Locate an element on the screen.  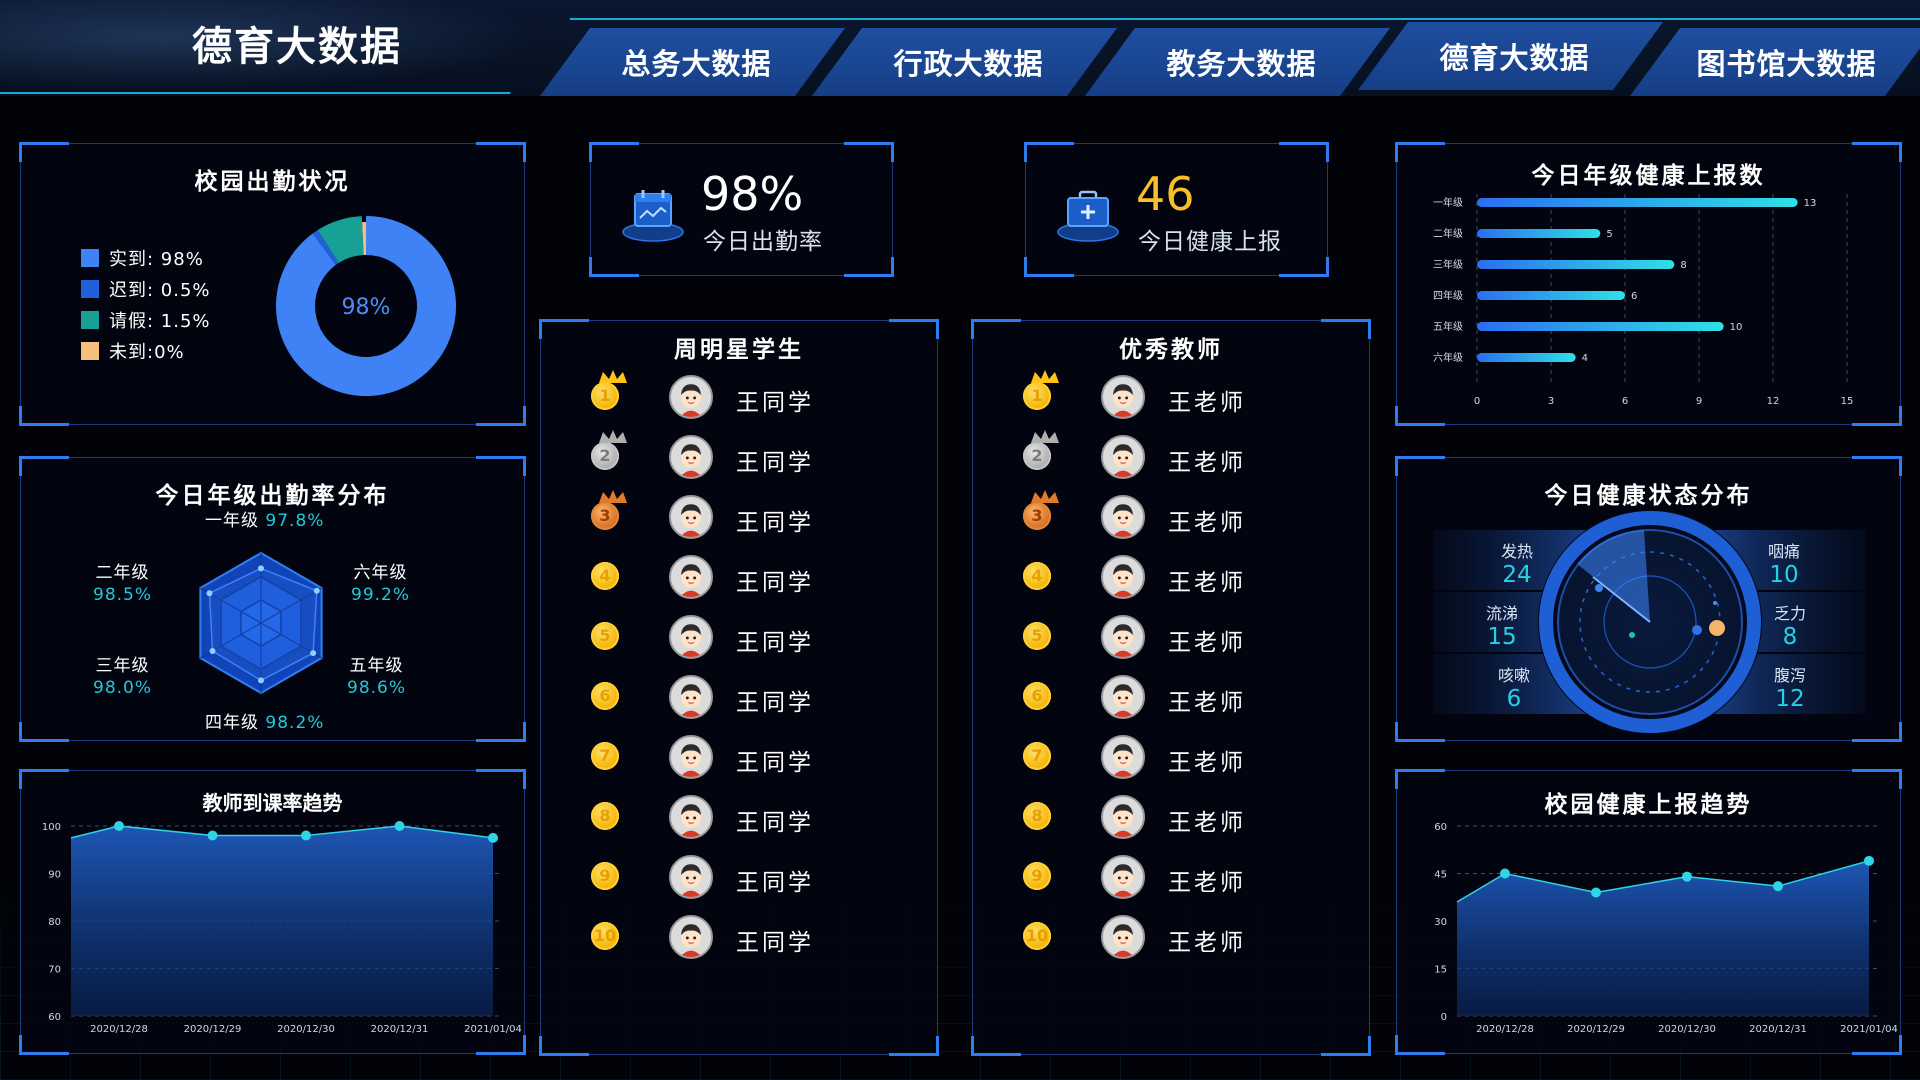
health-item-name: 咽痛 is located at coordinates (1783, 551).